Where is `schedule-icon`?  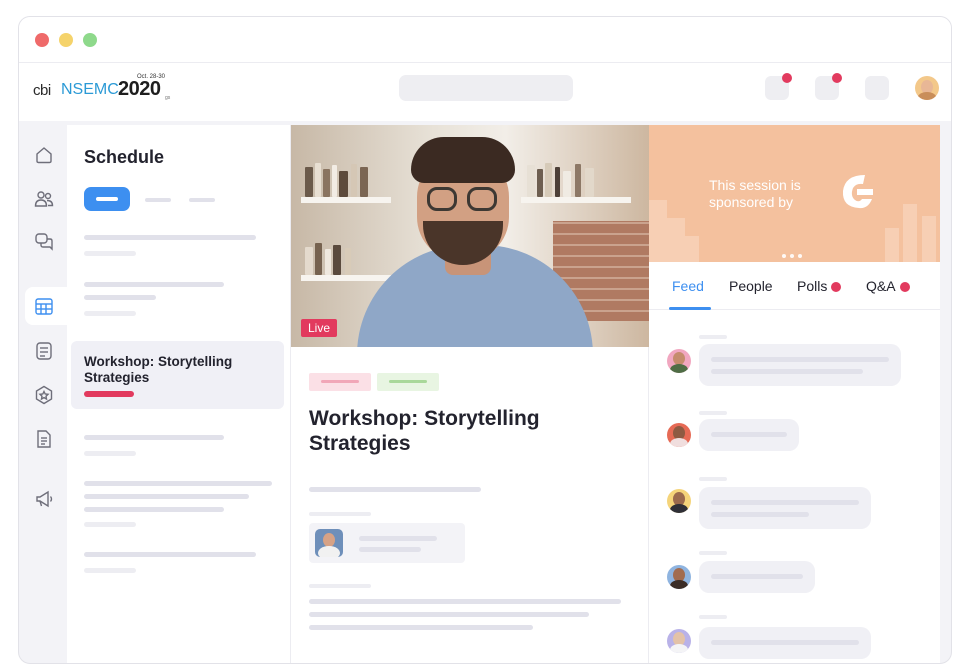
schedule-icon is located at coordinates (44, 306).